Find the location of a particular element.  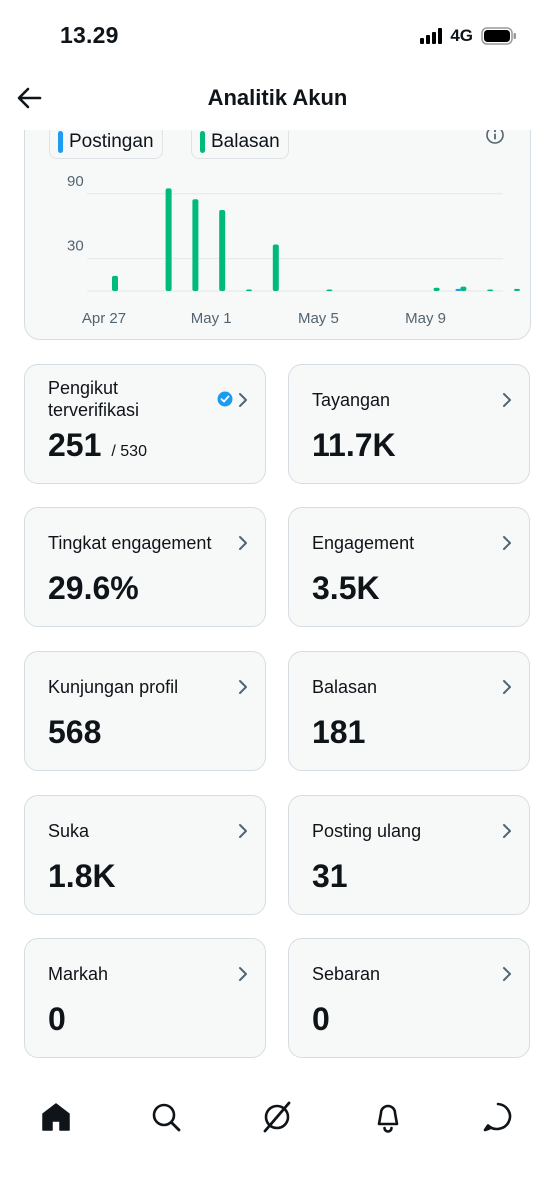

y-tick-label: 90 is located at coordinates (75, 181).